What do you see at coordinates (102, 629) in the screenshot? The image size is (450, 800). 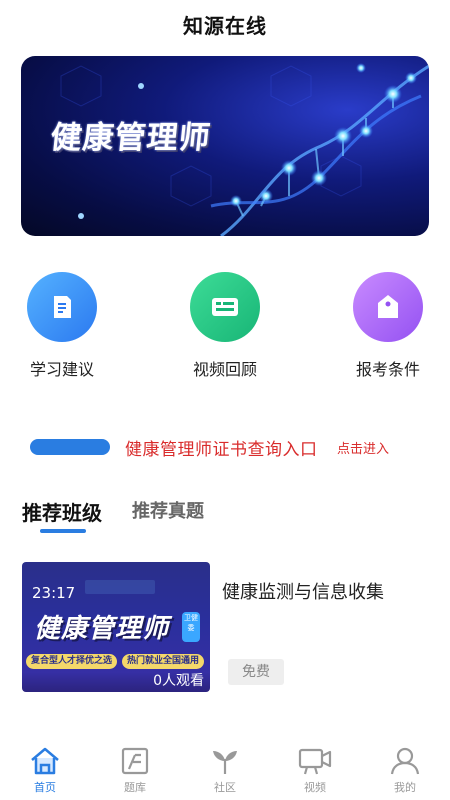 I see `thumbnail-title: 健康管理师` at bounding box center [102, 629].